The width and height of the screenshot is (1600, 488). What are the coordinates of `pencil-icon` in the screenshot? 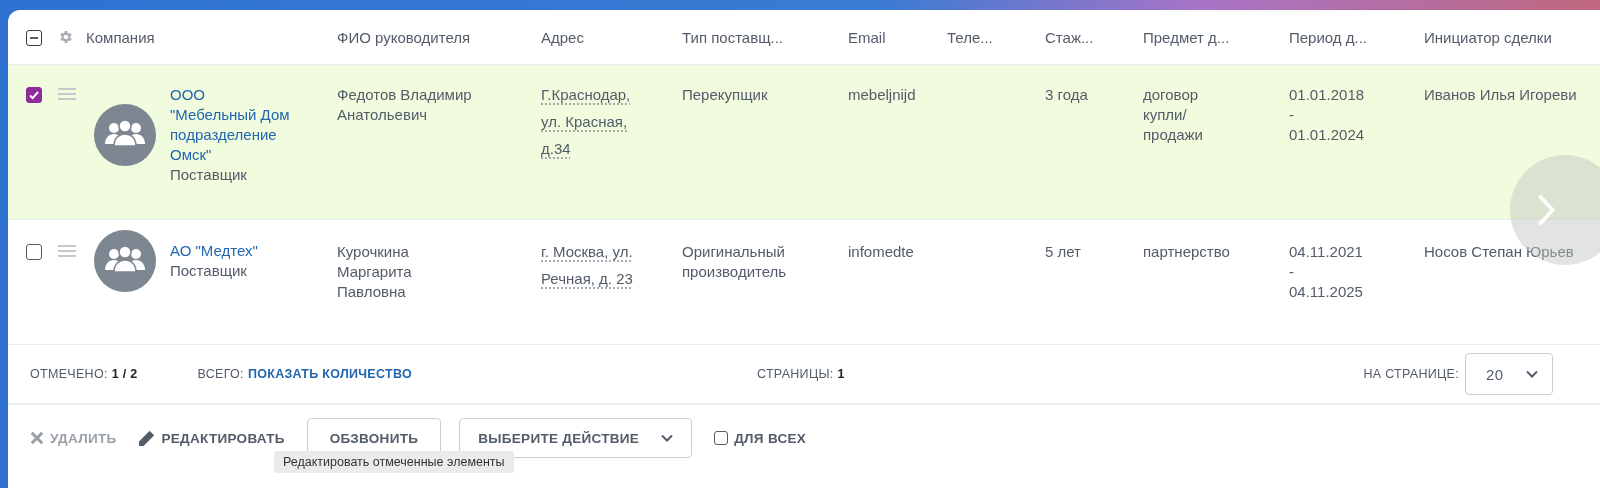 It's located at (147, 438).